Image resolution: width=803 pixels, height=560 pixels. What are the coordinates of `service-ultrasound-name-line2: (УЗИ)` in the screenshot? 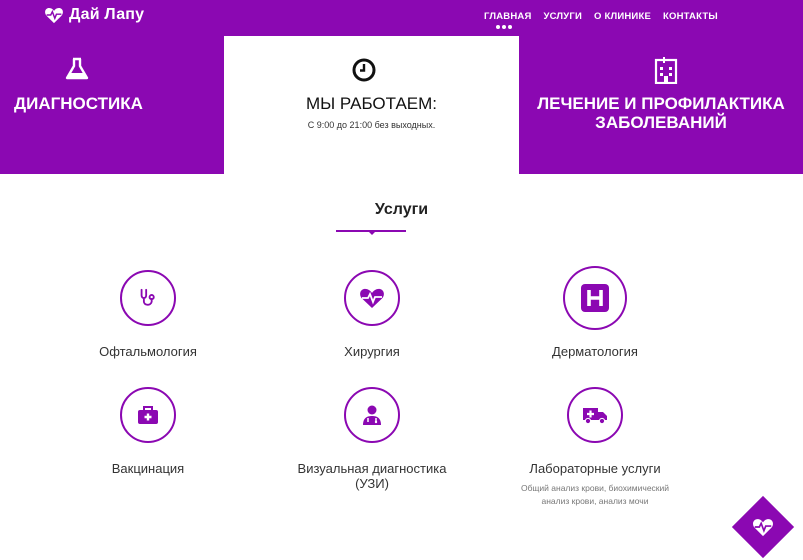 It's located at (372, 483).